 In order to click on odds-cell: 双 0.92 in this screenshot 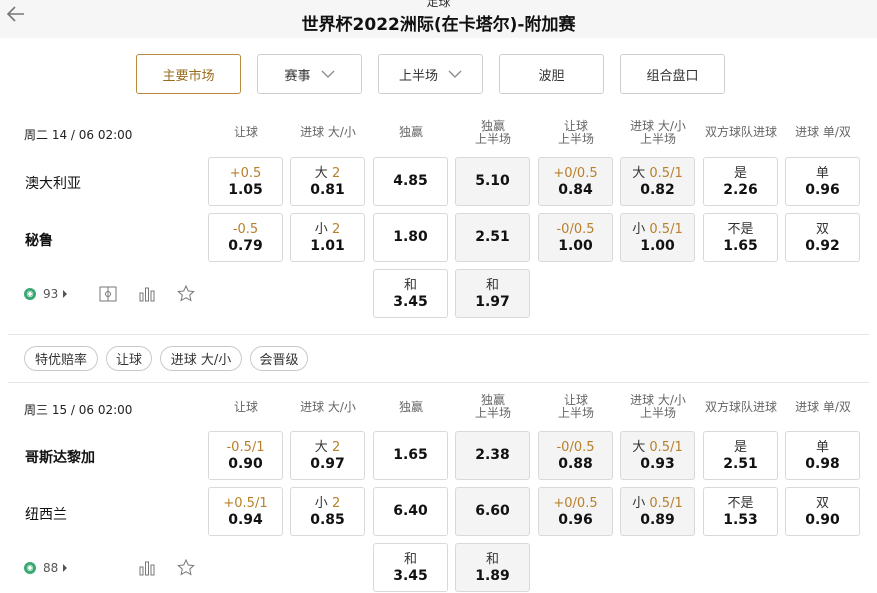, I will do `click(822, 237)`.